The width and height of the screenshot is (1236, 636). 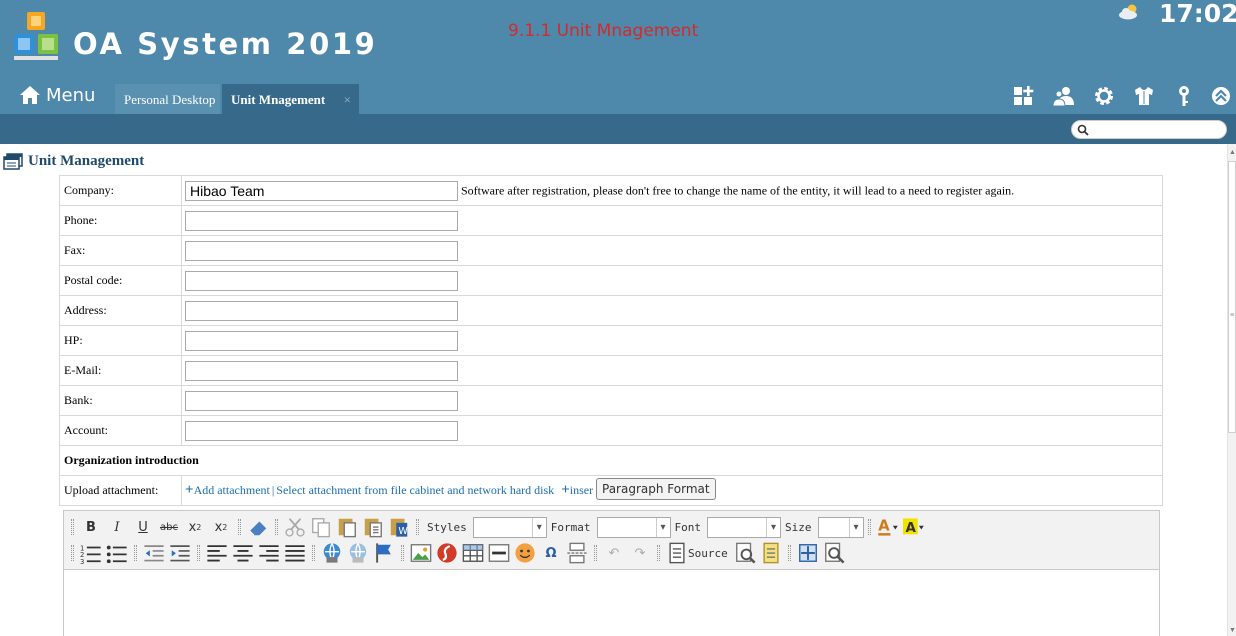 I want to click on table-icon, so click(x=473, y=553).